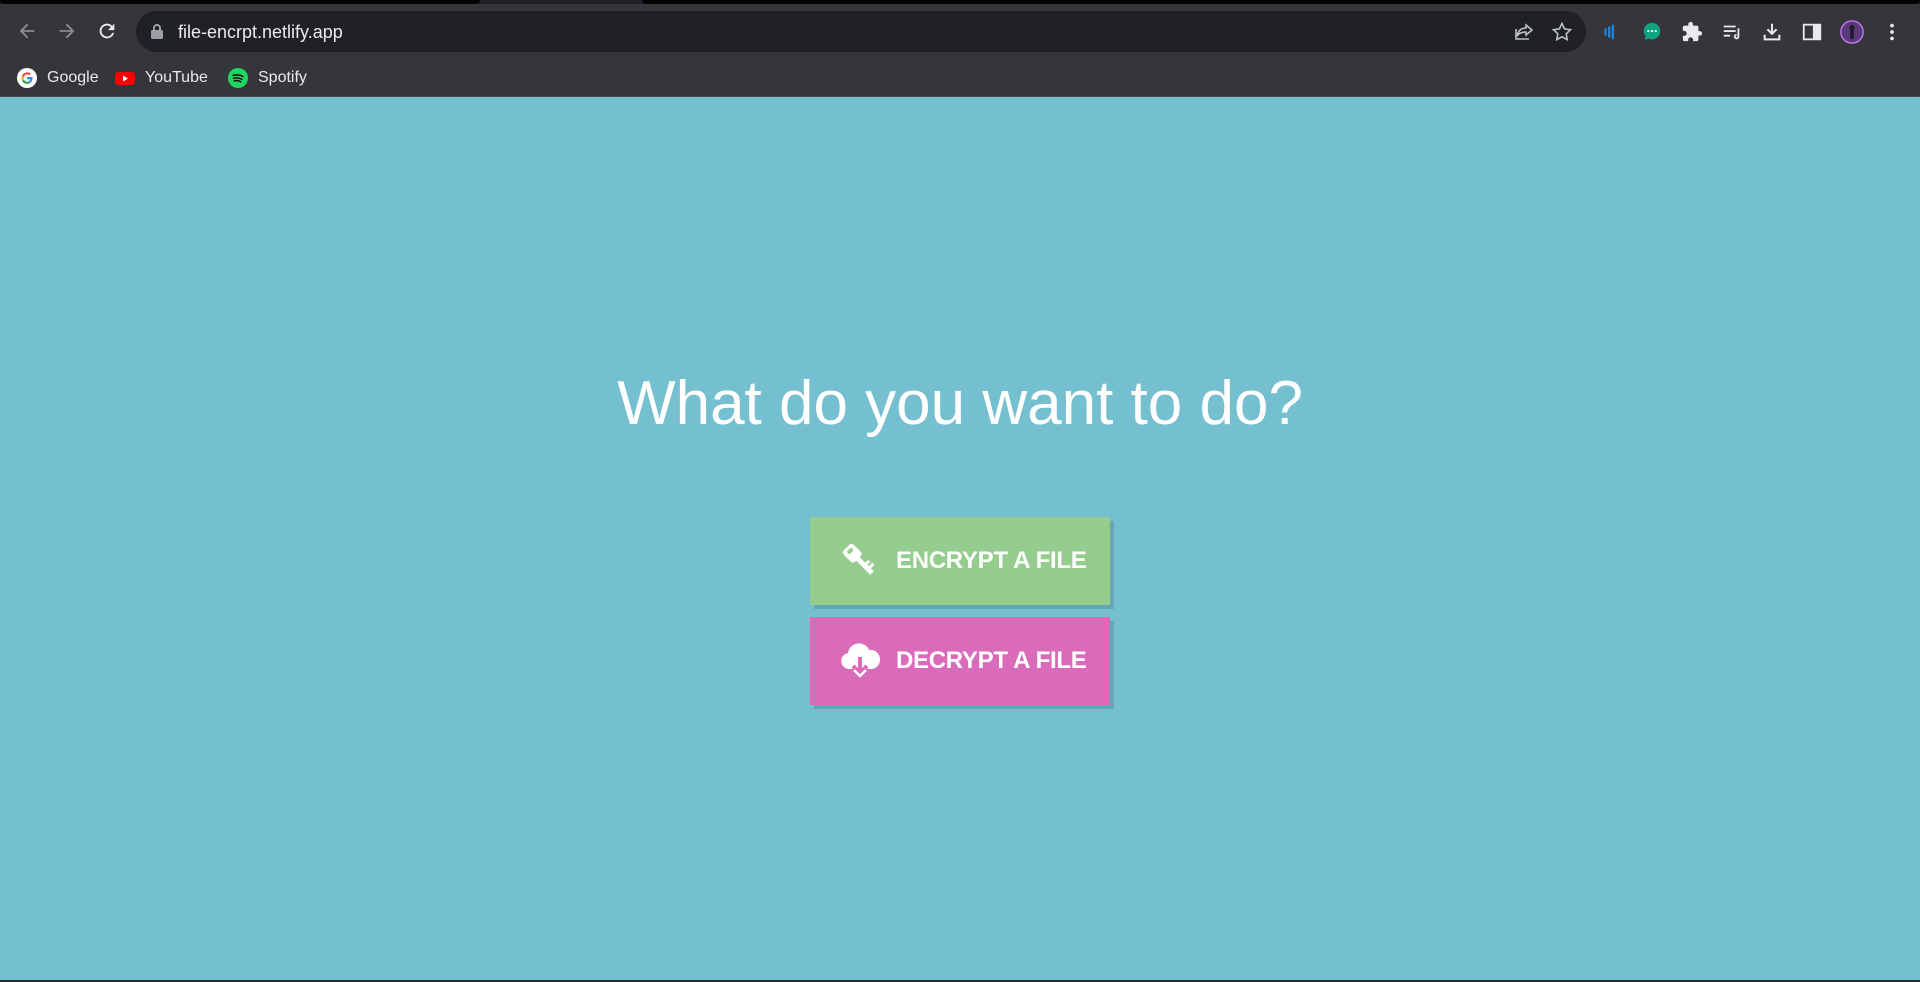  I want to click on youtube-icon, so click(125, 78).